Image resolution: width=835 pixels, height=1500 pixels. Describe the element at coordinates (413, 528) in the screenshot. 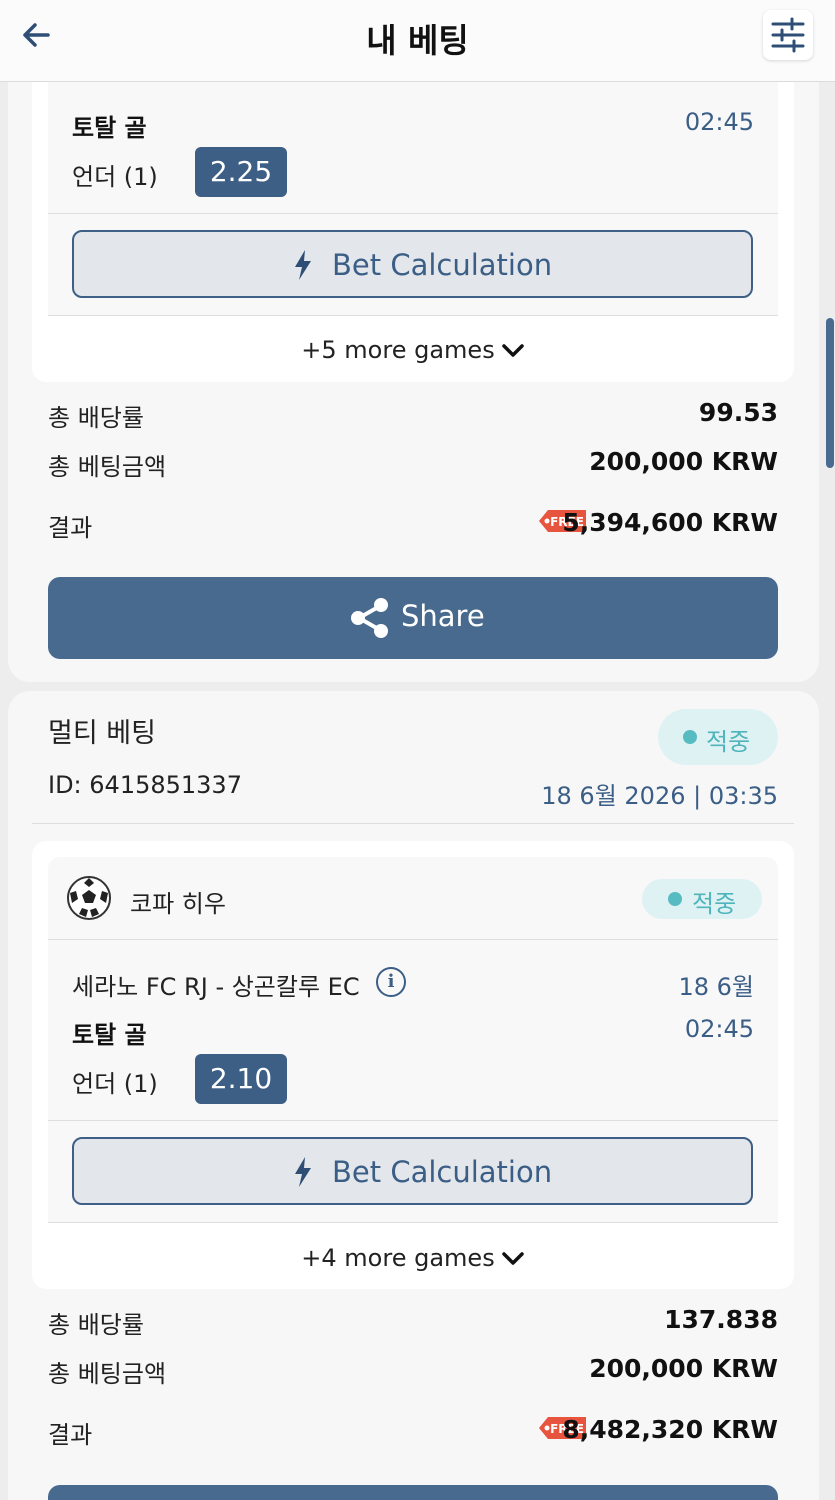

I see `result-row: 결과 FREE 5,394,600 KRW` at that location.